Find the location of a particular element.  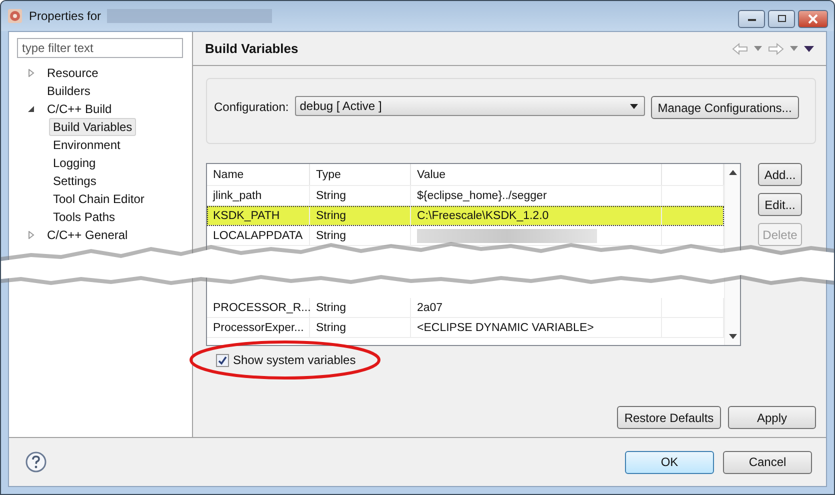

help-icon is located at coordinates (36, 462).